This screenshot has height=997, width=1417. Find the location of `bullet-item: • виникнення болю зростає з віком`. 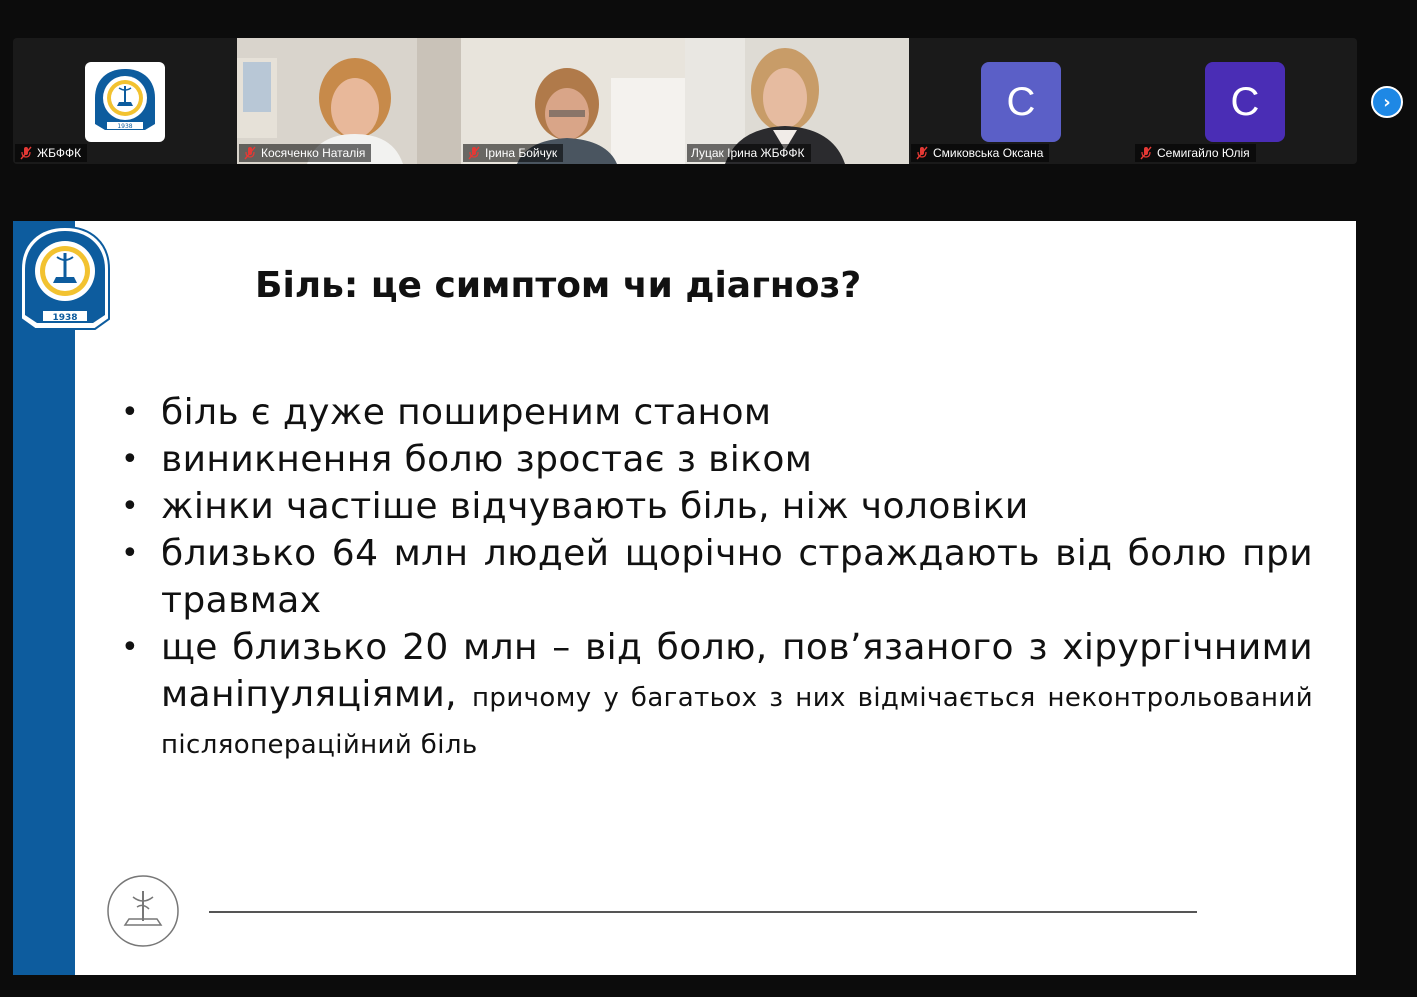

bullet-item: • виникнення болю зростає з віком is located at coordinates (715, 459).